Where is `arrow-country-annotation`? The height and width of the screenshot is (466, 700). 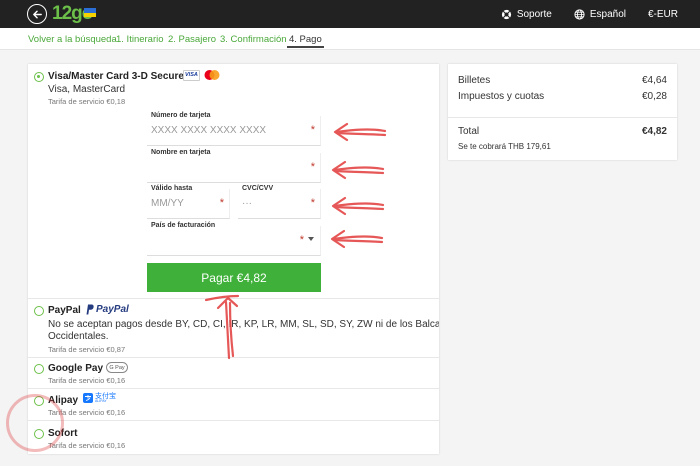
arrow-country-annotation is located at coordinates (357, 239).